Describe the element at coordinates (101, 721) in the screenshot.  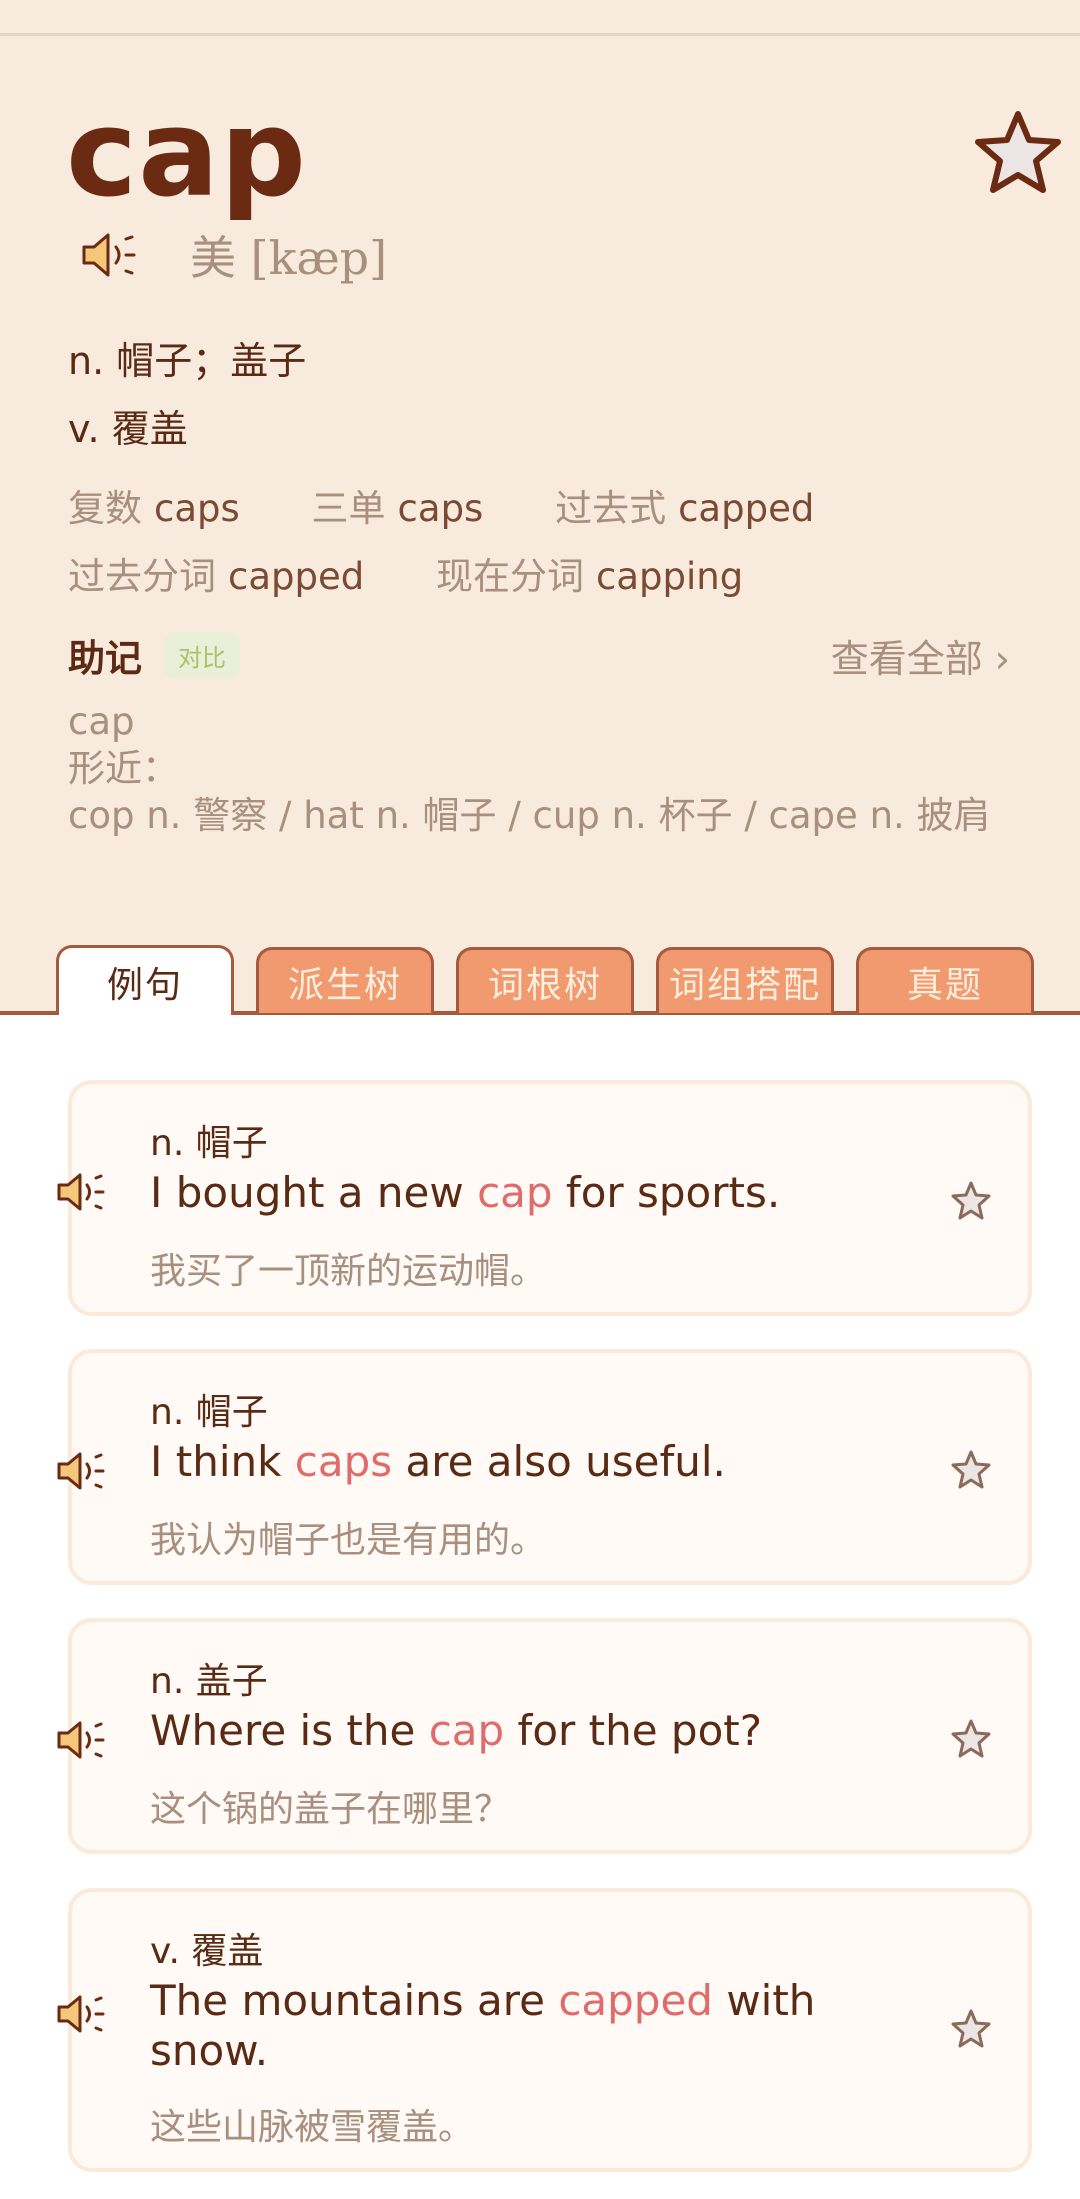
I see `mnemonic-line: cap` at that location.